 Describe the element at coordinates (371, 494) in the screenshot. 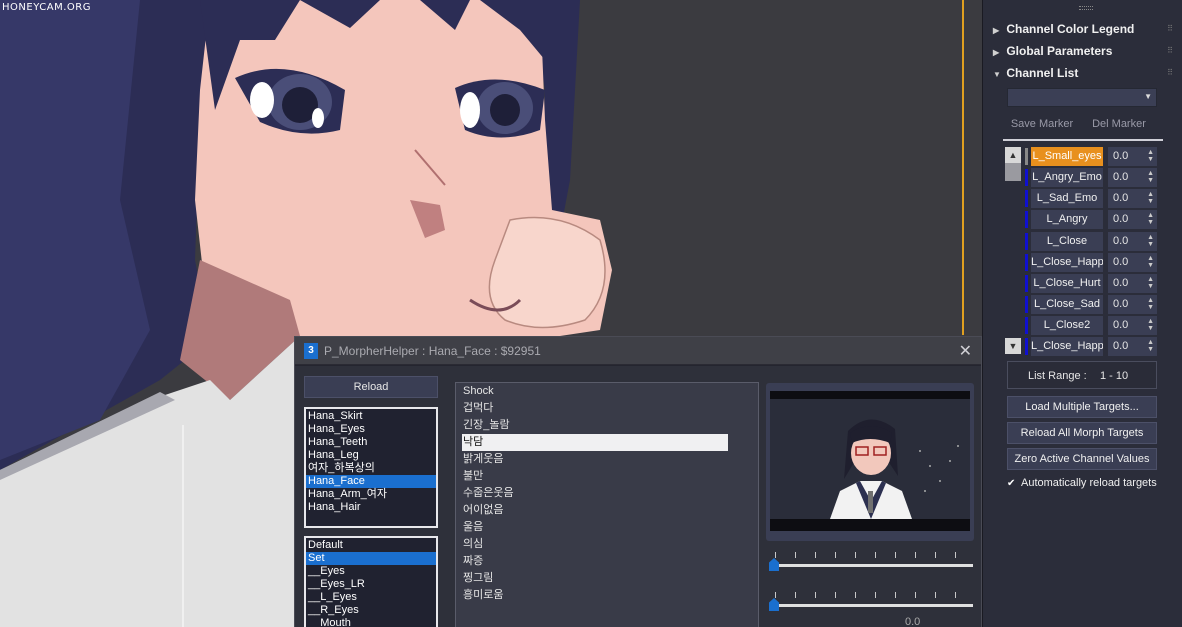

I see `object-list-item: Hana_Arm_여자` at that location.